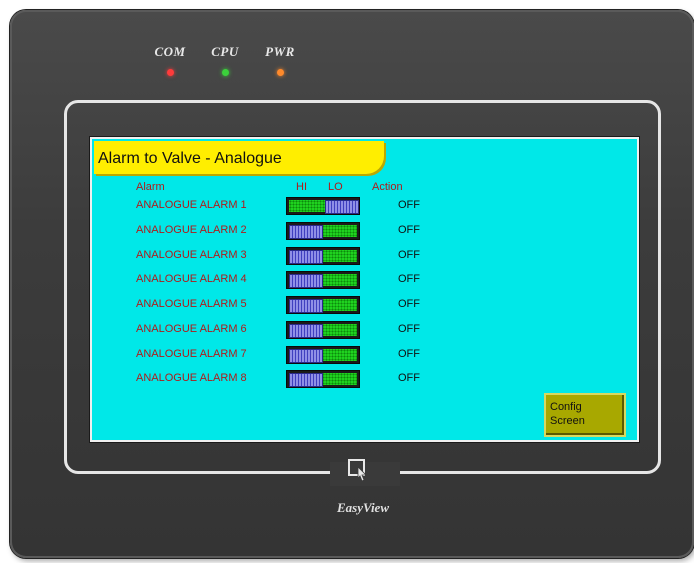 The height and width of the screenshot is (563, 694). What do you see at coordinates (191, 255) in the screenshot?
I see `alarm-label: ANALOGUE ALARM 3` at bounding box center [191, 255].